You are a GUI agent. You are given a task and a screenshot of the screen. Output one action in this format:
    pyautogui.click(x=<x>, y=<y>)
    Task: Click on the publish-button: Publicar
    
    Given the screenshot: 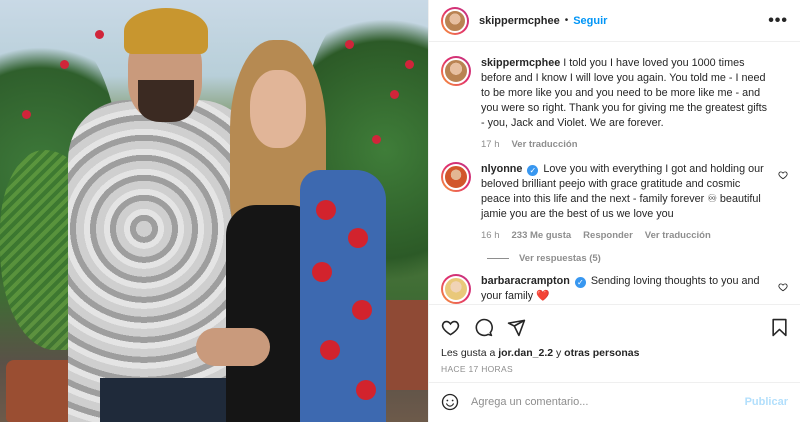 What is the action you would take?
    pyautogui.click(x=766, y=402)
    